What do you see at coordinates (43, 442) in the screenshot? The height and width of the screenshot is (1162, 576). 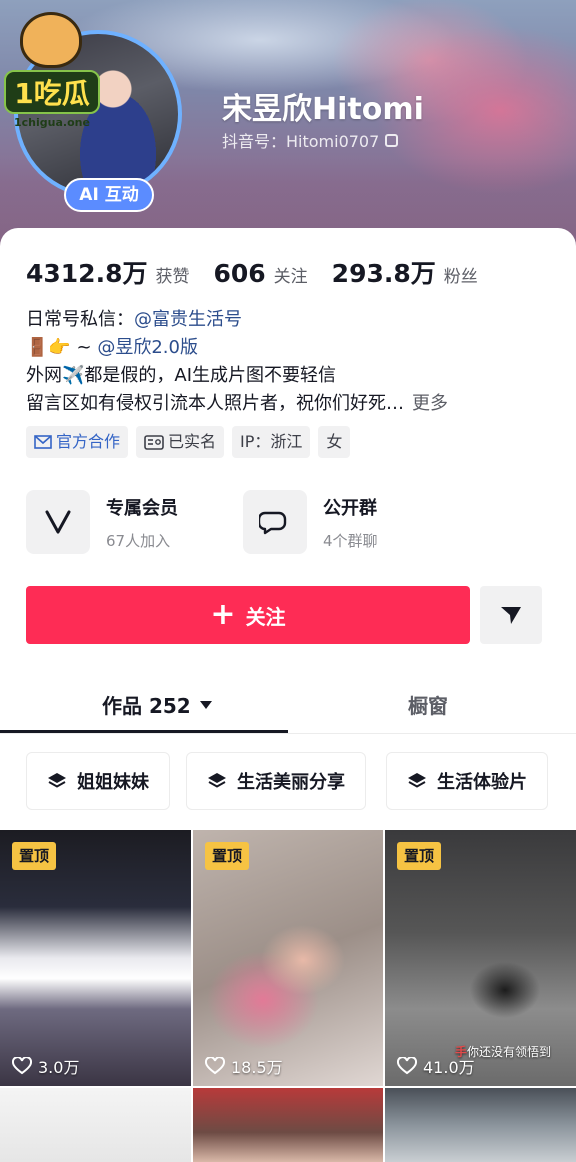 I see `envelope-icon` at bounding box center [43, 442].